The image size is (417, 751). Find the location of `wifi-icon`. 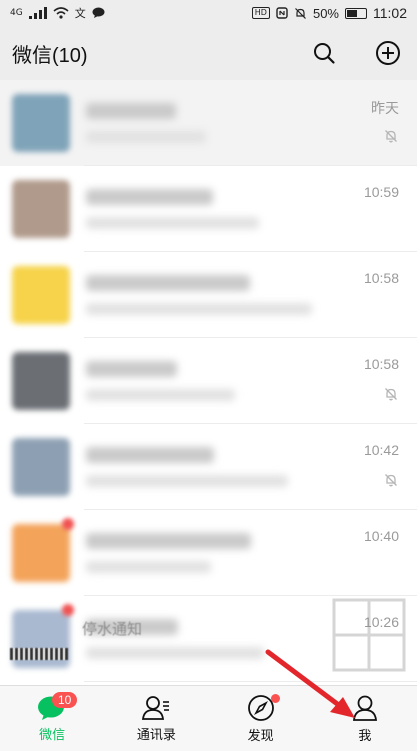

wifi-icon is located at coordinates (61, 13).